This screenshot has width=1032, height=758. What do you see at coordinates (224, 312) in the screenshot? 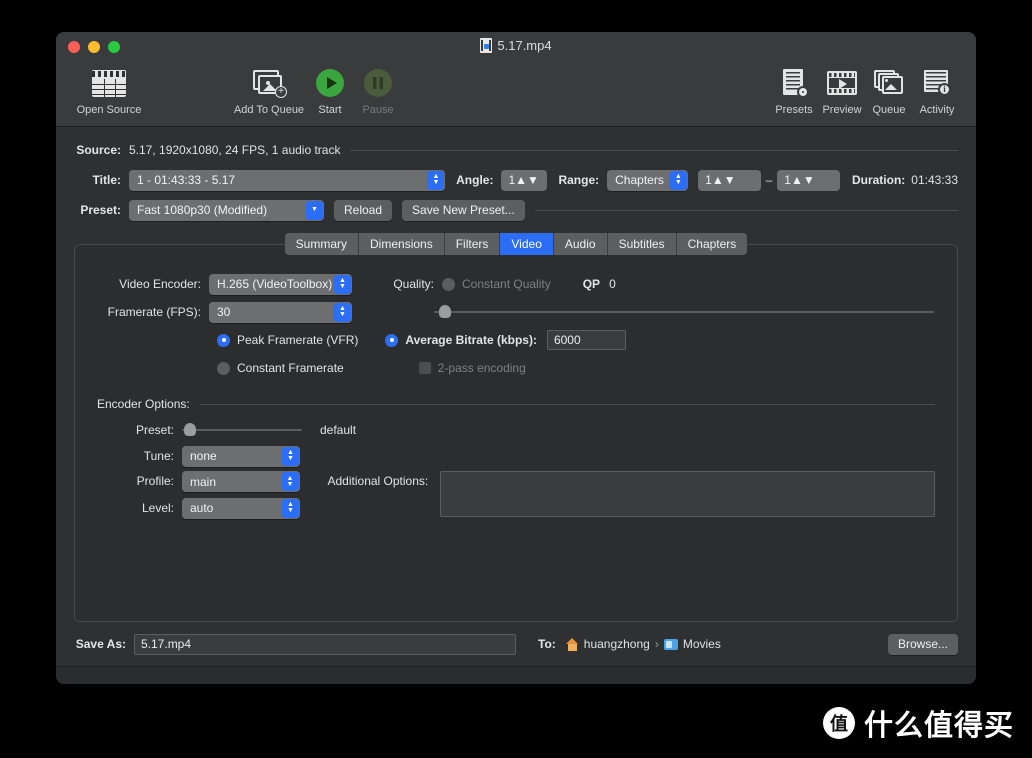
I see `framerate-value: 30` at bounding box center [224, 312].